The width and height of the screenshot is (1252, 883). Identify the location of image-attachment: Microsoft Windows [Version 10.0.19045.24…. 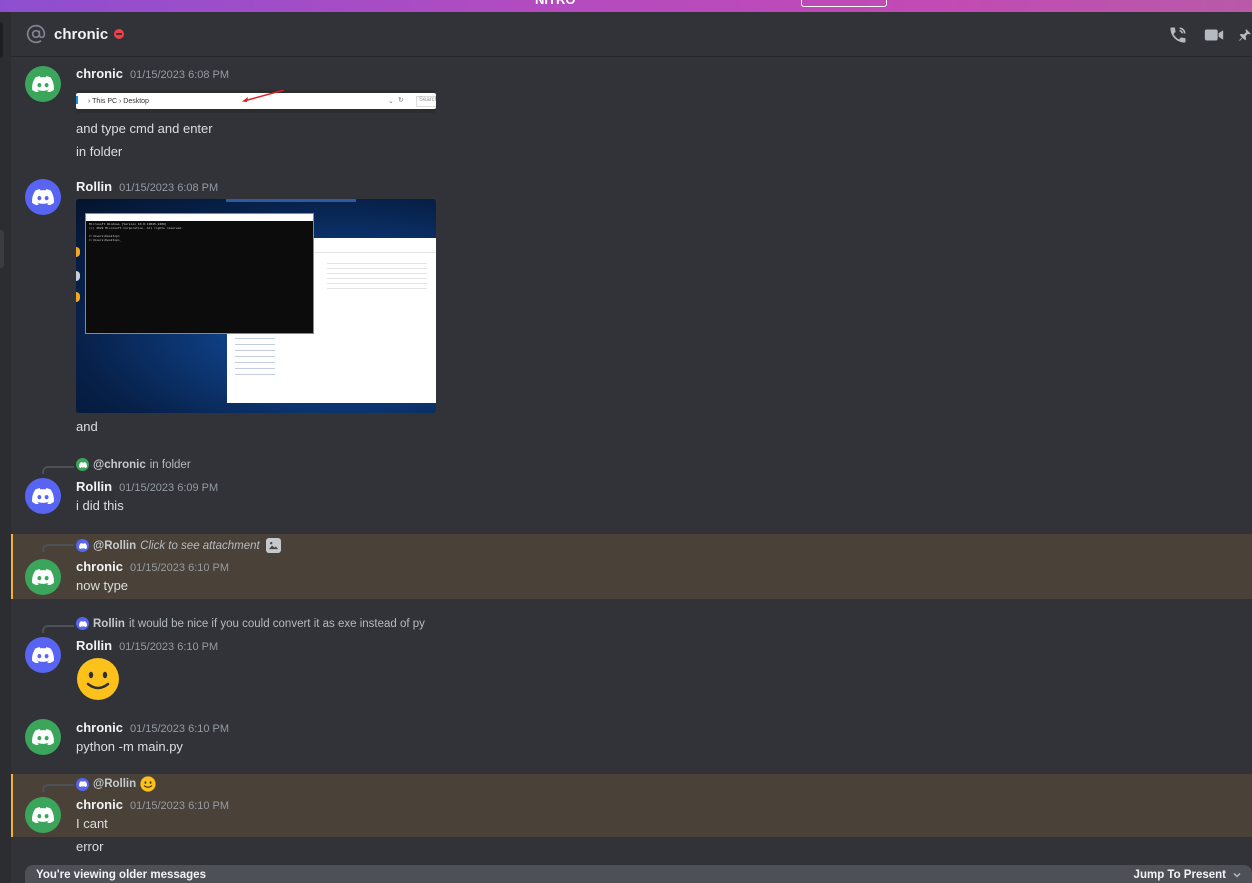
(256, 306).